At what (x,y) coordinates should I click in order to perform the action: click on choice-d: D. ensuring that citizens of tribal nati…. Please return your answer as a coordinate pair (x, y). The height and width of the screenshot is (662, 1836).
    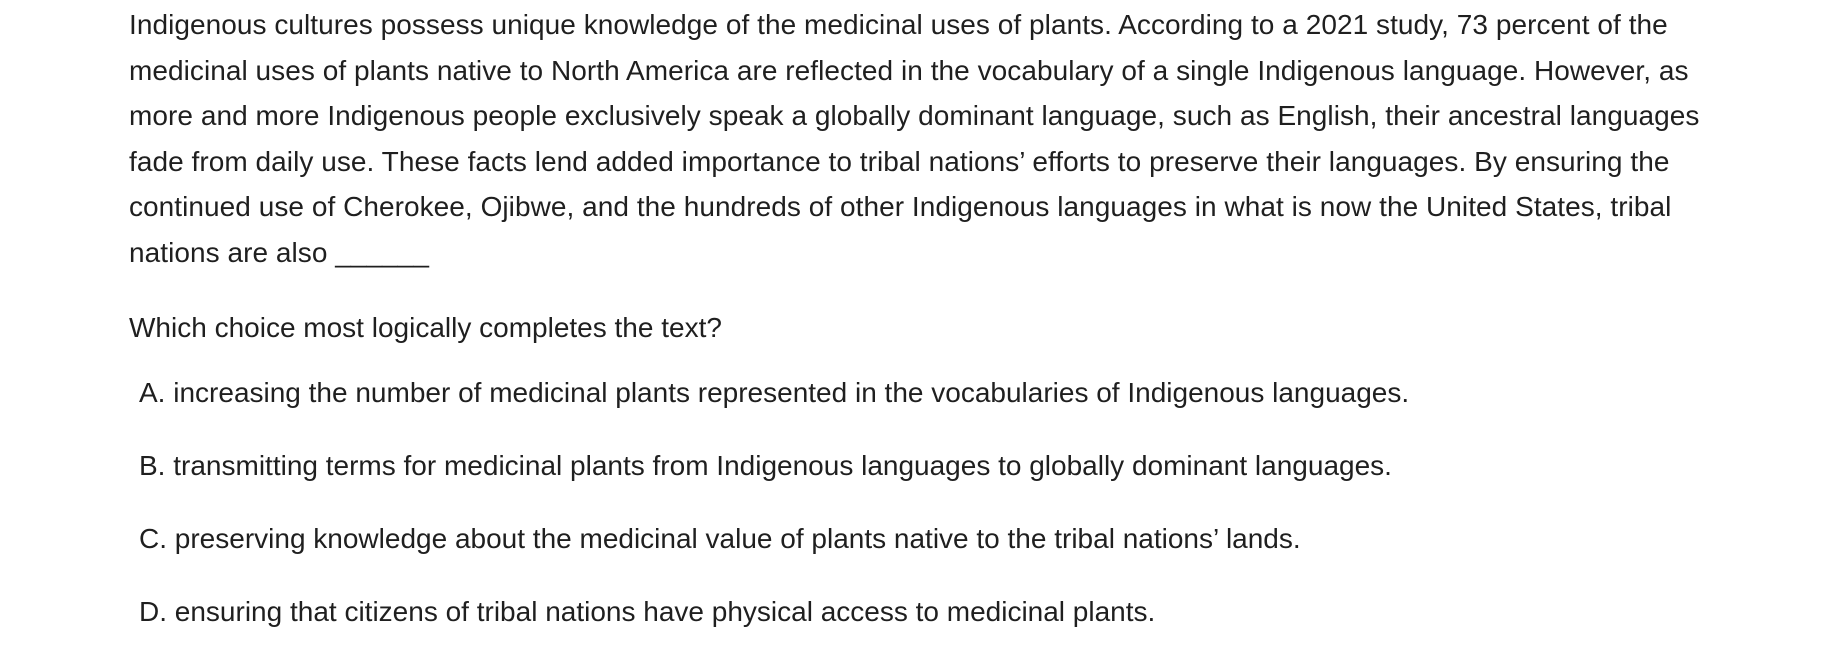
    Looking at the image, I should click on (774, 625).